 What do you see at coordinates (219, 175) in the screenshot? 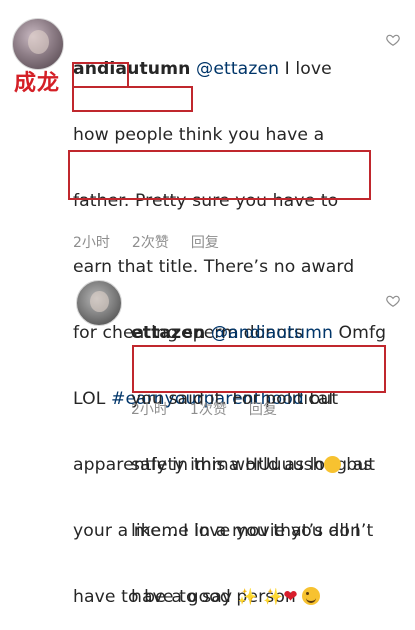
I see `highlight-box-meme` at bounding box center [219, 175].